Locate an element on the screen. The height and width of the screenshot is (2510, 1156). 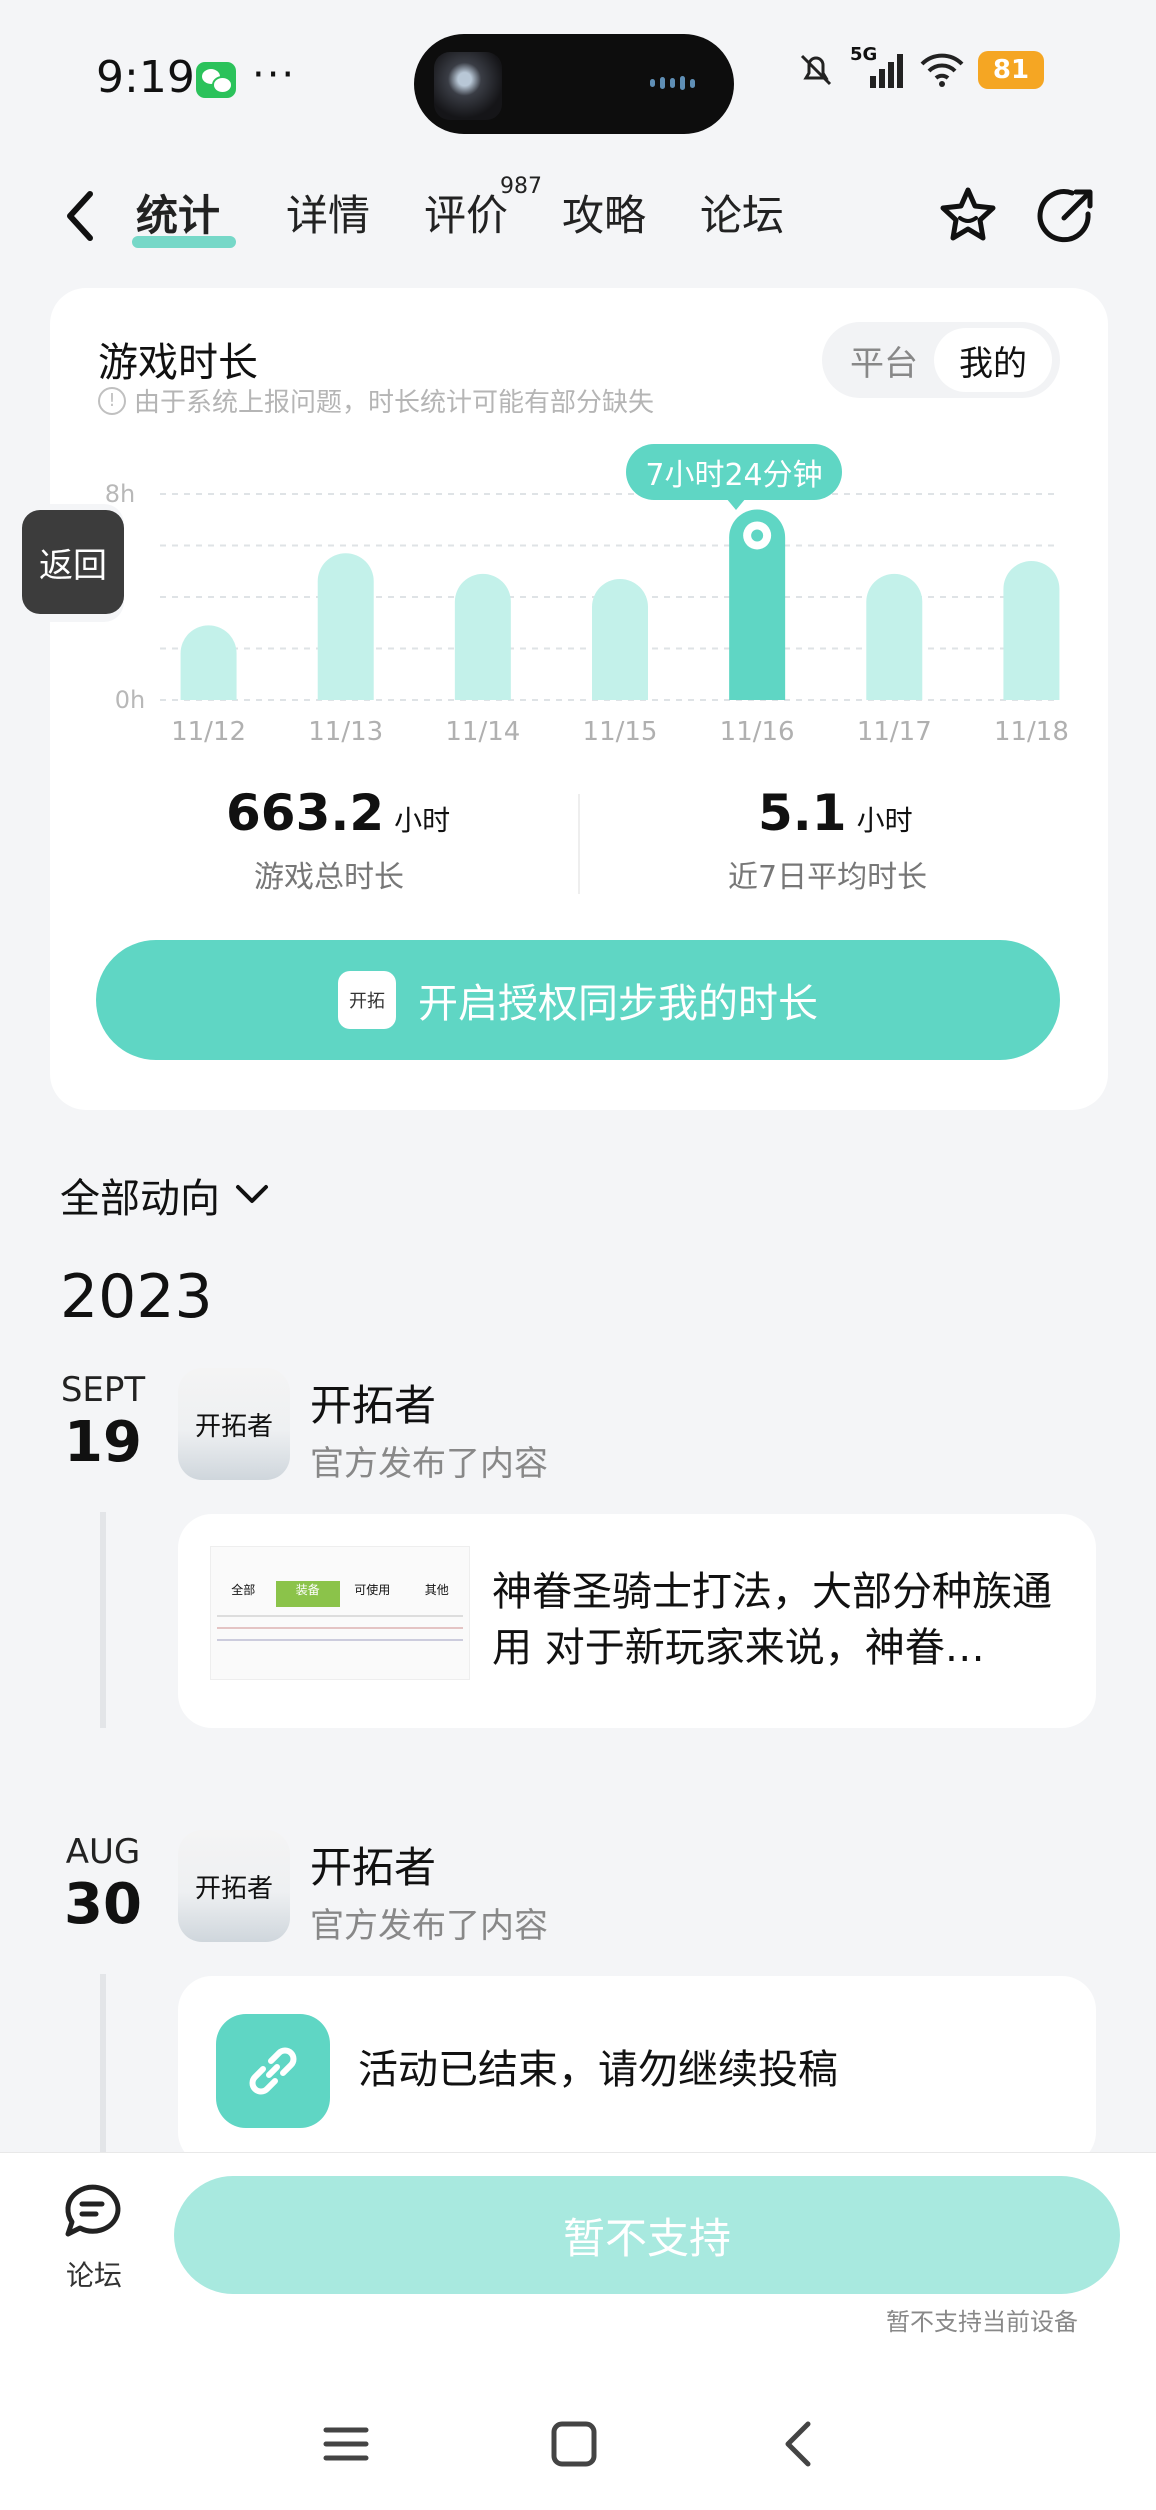
toggle-mine: 我的 is located at coordinates (993, 360).